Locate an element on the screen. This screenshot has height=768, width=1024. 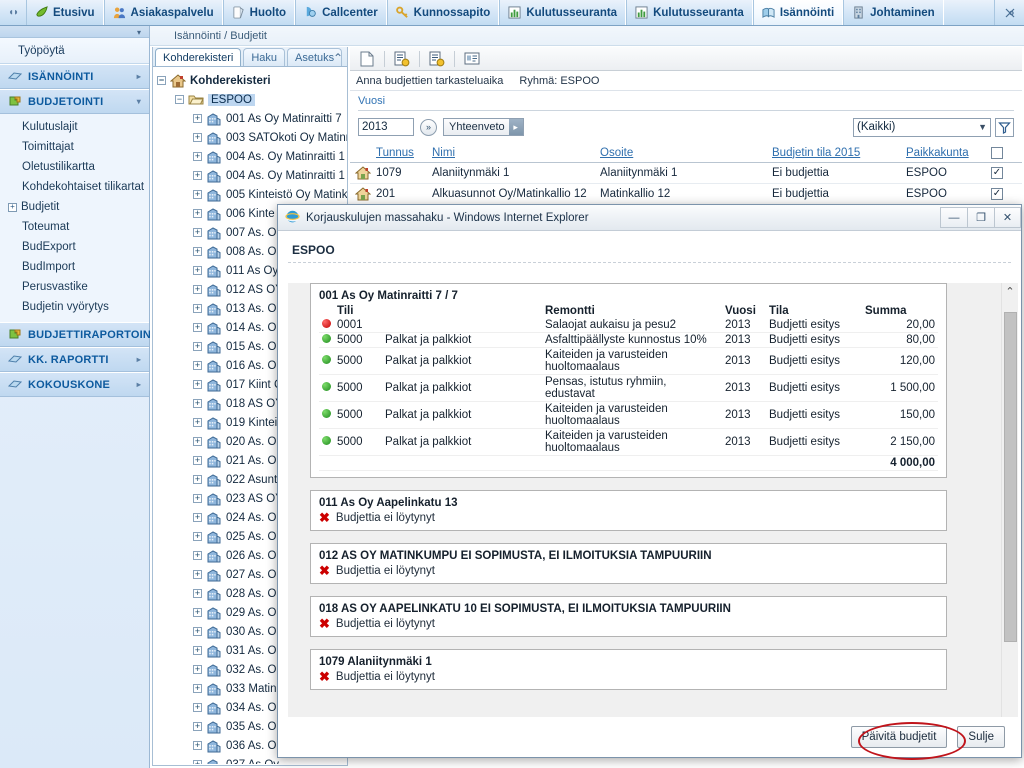
sidebar-item-oletustilikartta: Oletustilikartta is located at coordinates (74, 167).